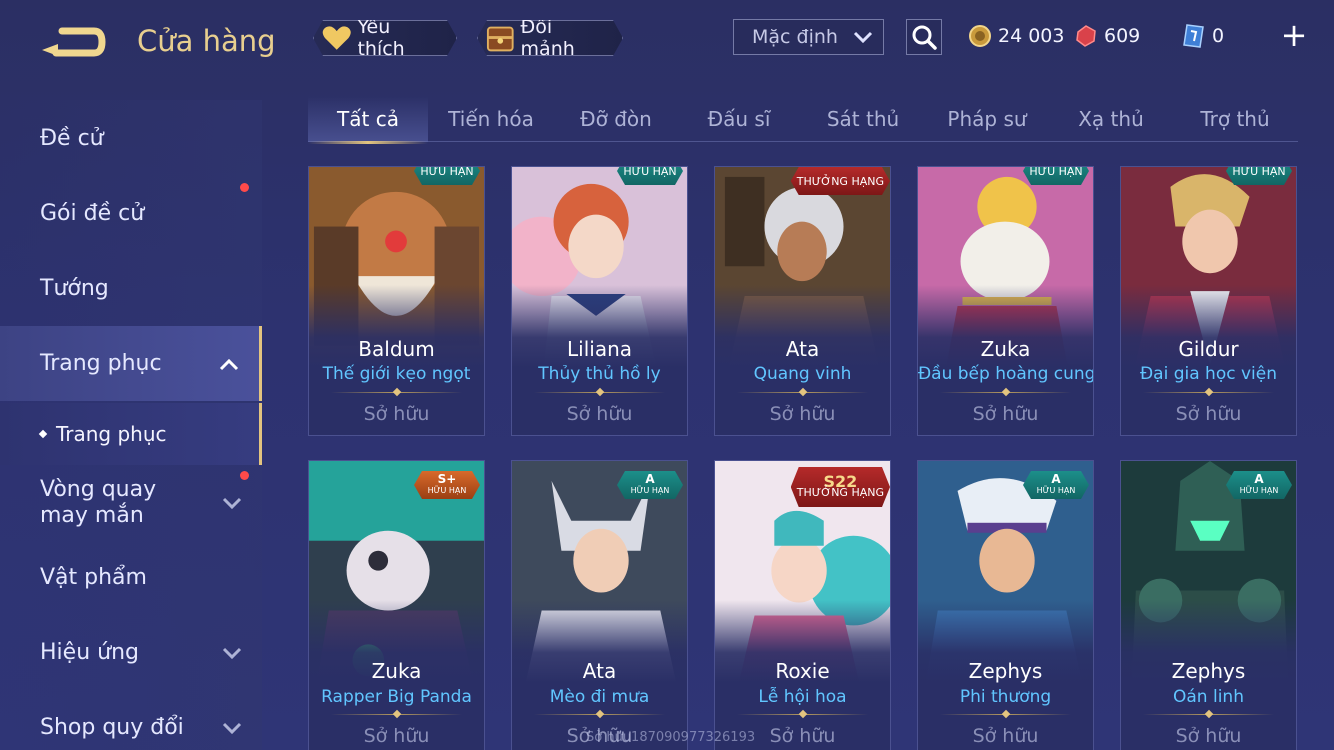 This screenshot has height=750, width=1334. I want to click on tab-mage: Pháp sư, so click(987, 119).